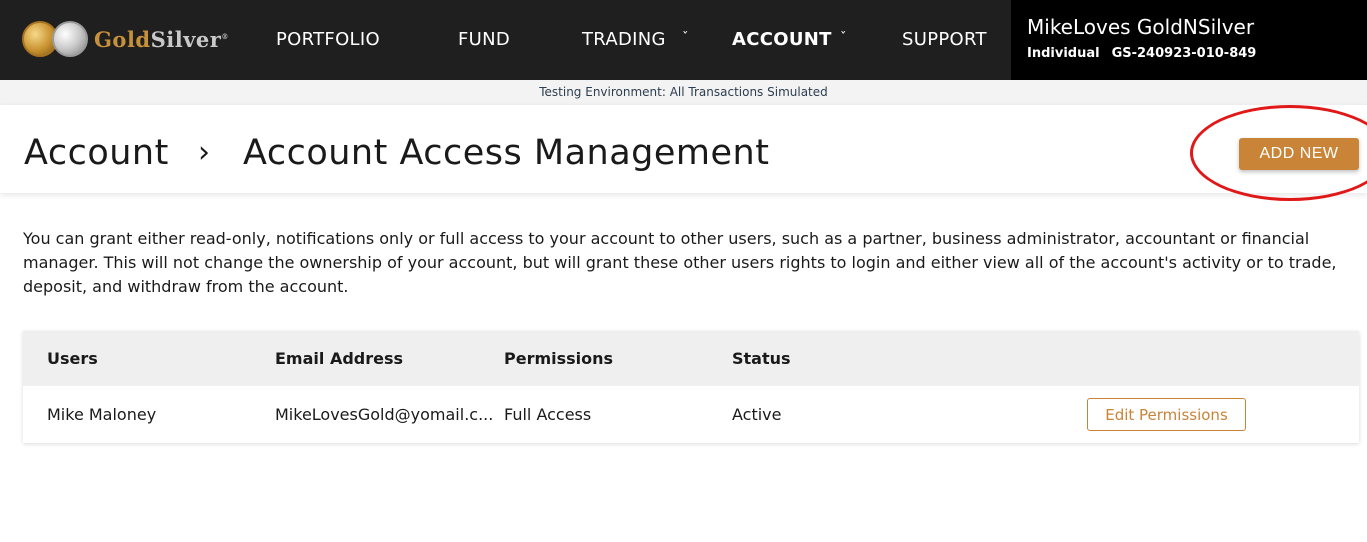 Image resolution: width=1367 pixels, height=542 pixels. What do you see at coordinates (843, 40) in the screenshot?
I see `account-chevron-down-icon: ˇ` at bounding box center [843, 40].